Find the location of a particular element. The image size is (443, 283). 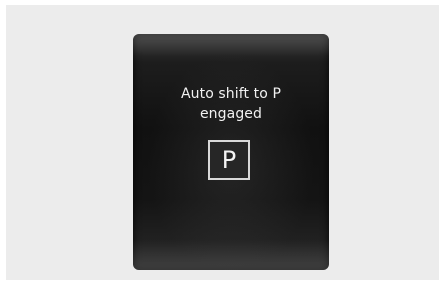

auto-shift-message: Auto shift to P engaged is located at coordinates (231, 104).